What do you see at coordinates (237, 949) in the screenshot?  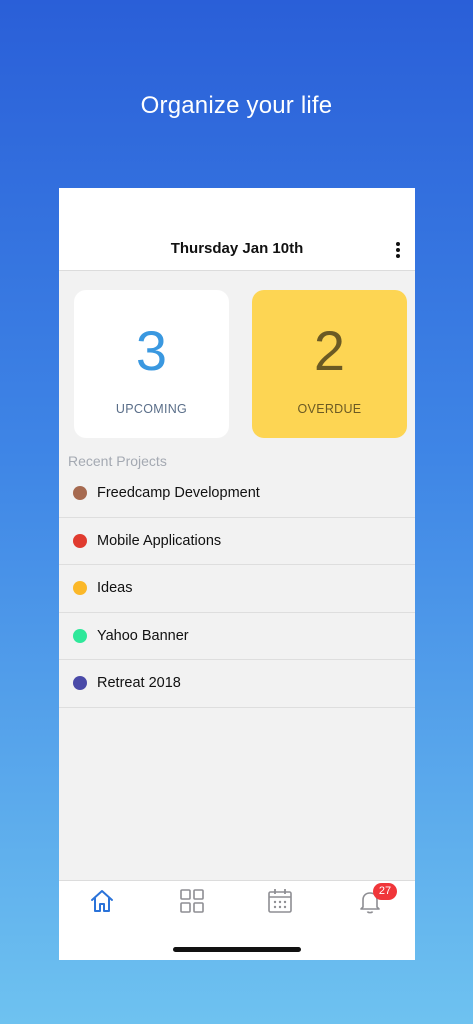 I see `home-indicator` at bounding box center [237, 949].